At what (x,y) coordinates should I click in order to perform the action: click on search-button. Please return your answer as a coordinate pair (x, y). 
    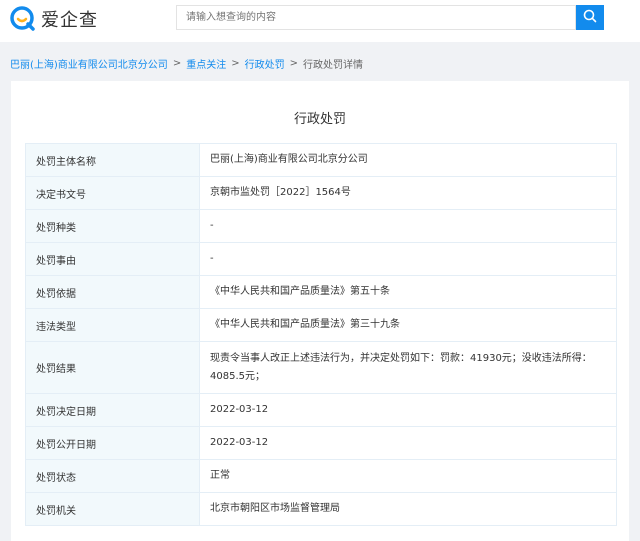
    Looking at the image, I should click on (590, 17).